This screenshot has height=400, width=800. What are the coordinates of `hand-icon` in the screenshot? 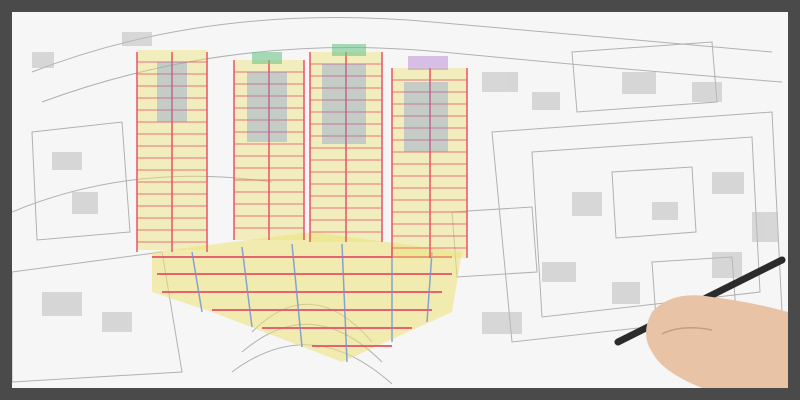 It's located at (717, 341).